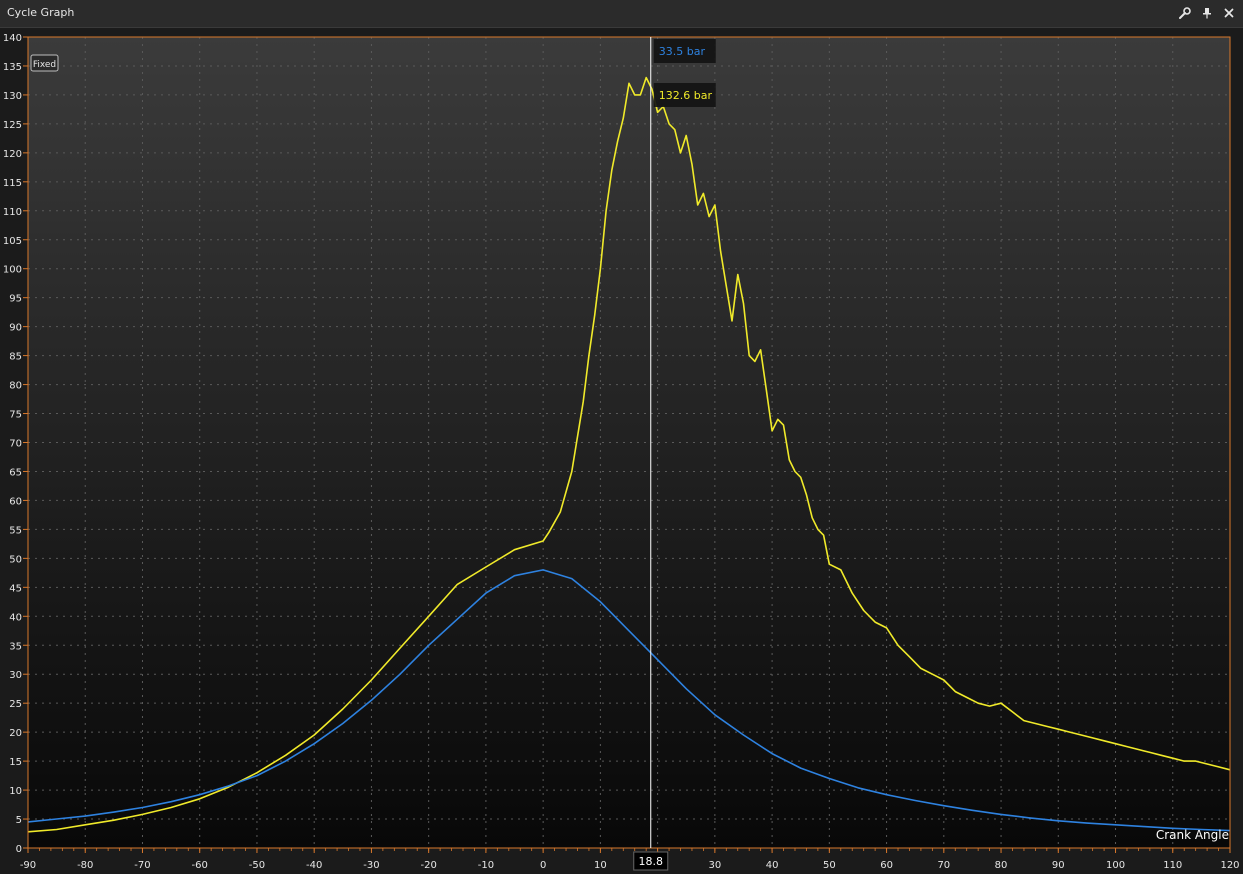 The width and height of the screenshot is (1243, 874). I want to click on wrench-icon, so click(1184, 13).